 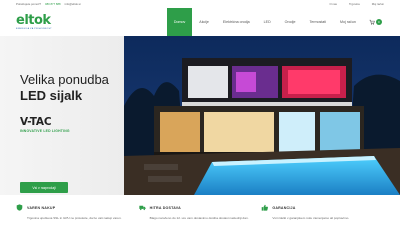 I want to click on cart-count-badge: 0, so click(x=378, y=22).